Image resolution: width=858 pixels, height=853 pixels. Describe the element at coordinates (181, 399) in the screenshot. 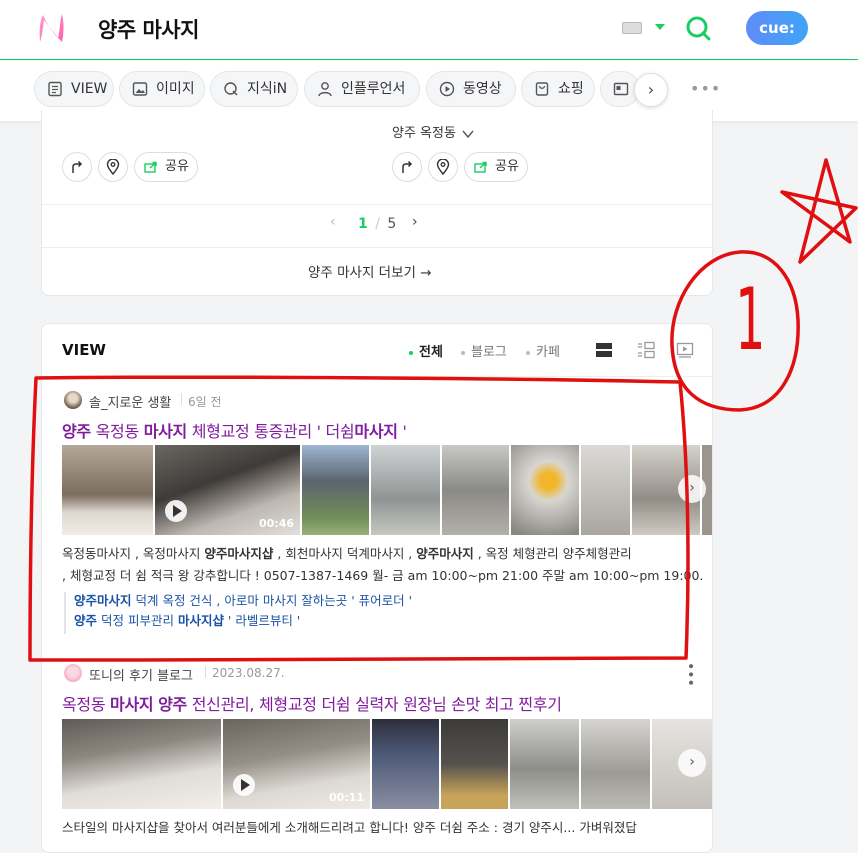

I see `separator` at that location.